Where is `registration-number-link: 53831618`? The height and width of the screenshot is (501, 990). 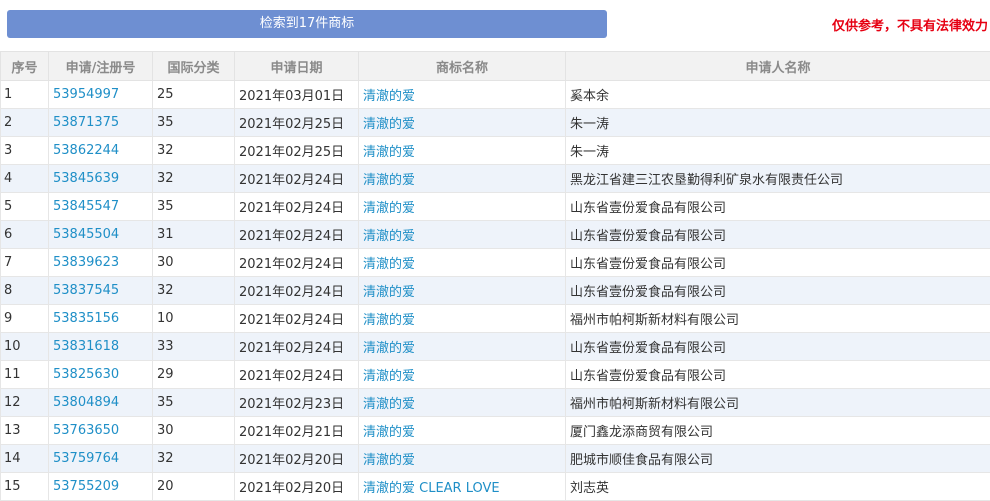 registration-number-link: 53831618 is located at coordinates (101, 347).